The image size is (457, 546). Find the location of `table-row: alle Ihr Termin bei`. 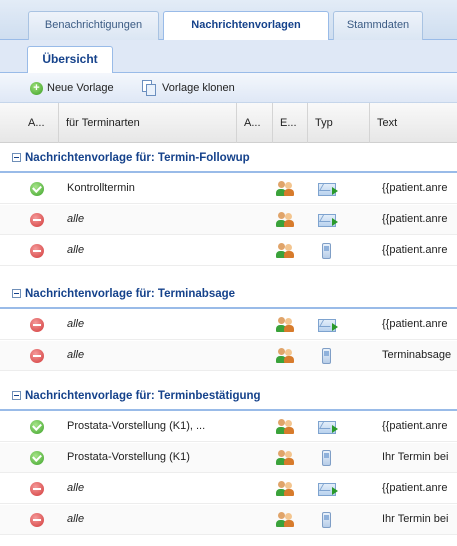

table-row: alle Ihr Termin bei is located at coordinates (228, 520).